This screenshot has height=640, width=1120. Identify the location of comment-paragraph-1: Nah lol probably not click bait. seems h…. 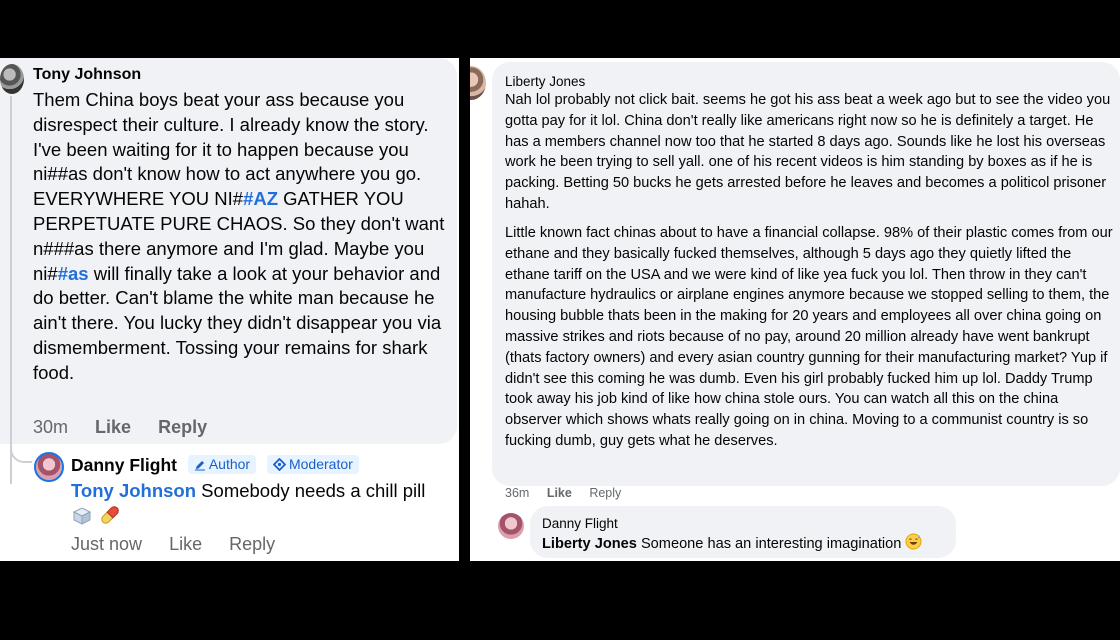
(808, 152).